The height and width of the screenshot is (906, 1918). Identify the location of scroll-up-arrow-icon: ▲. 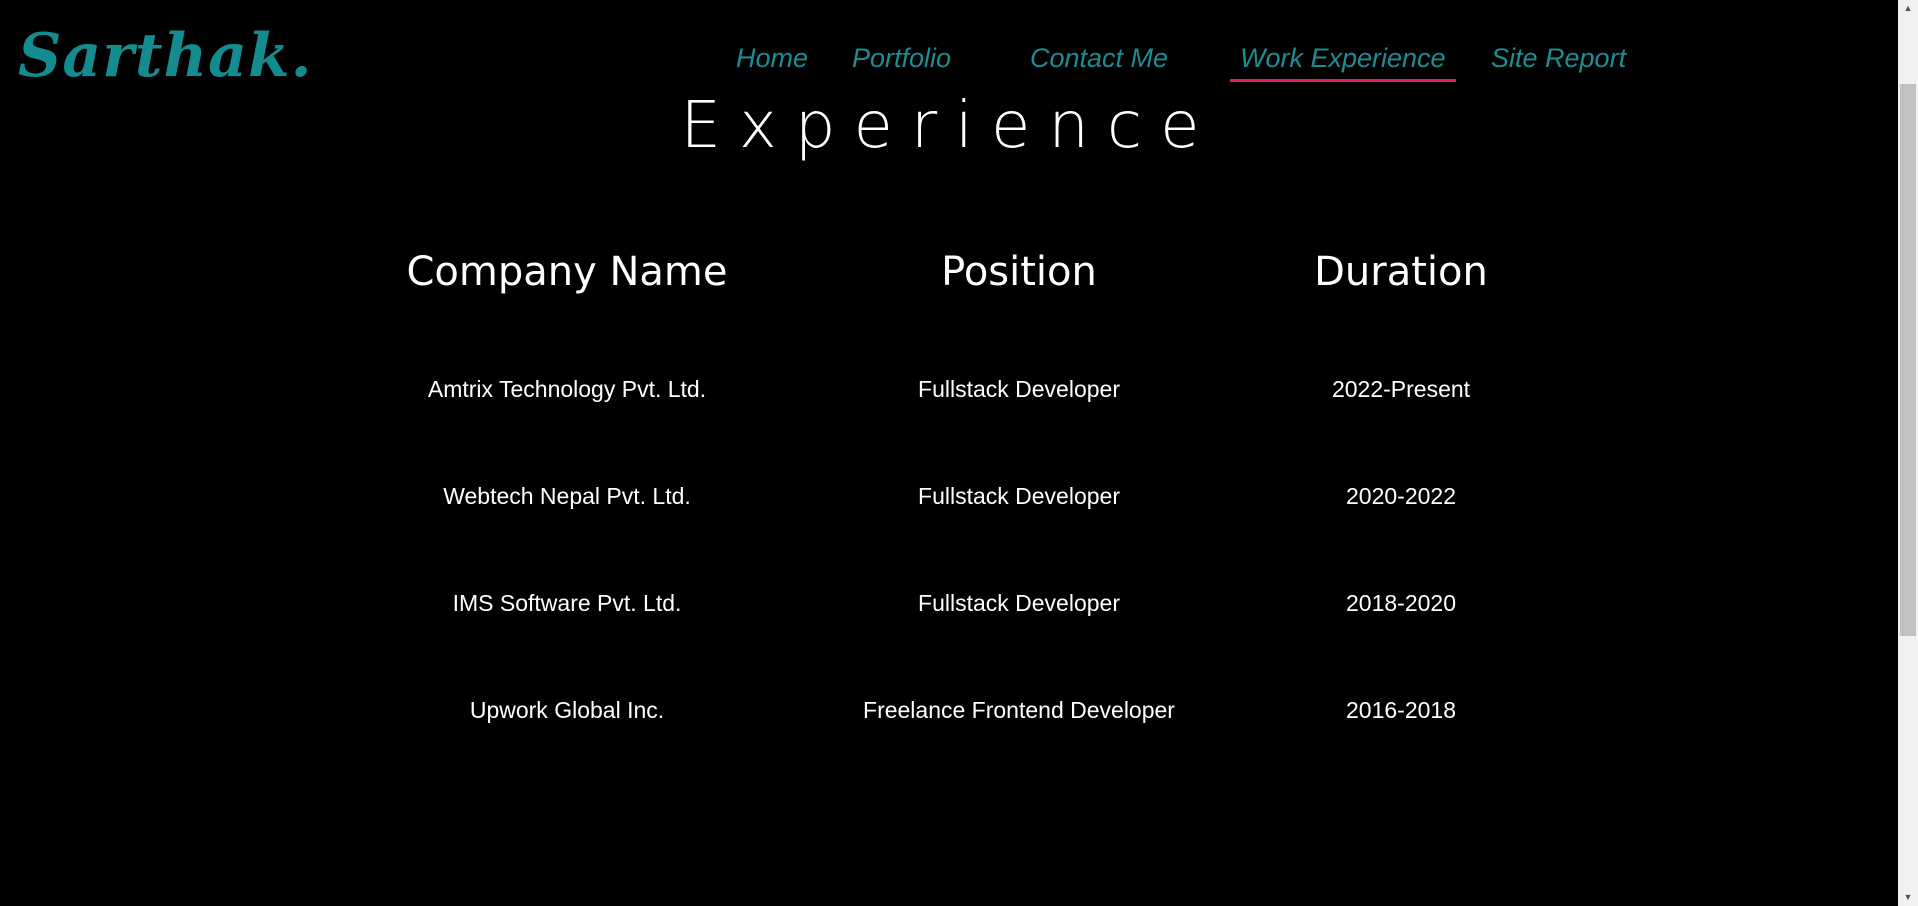
(1908, 8).